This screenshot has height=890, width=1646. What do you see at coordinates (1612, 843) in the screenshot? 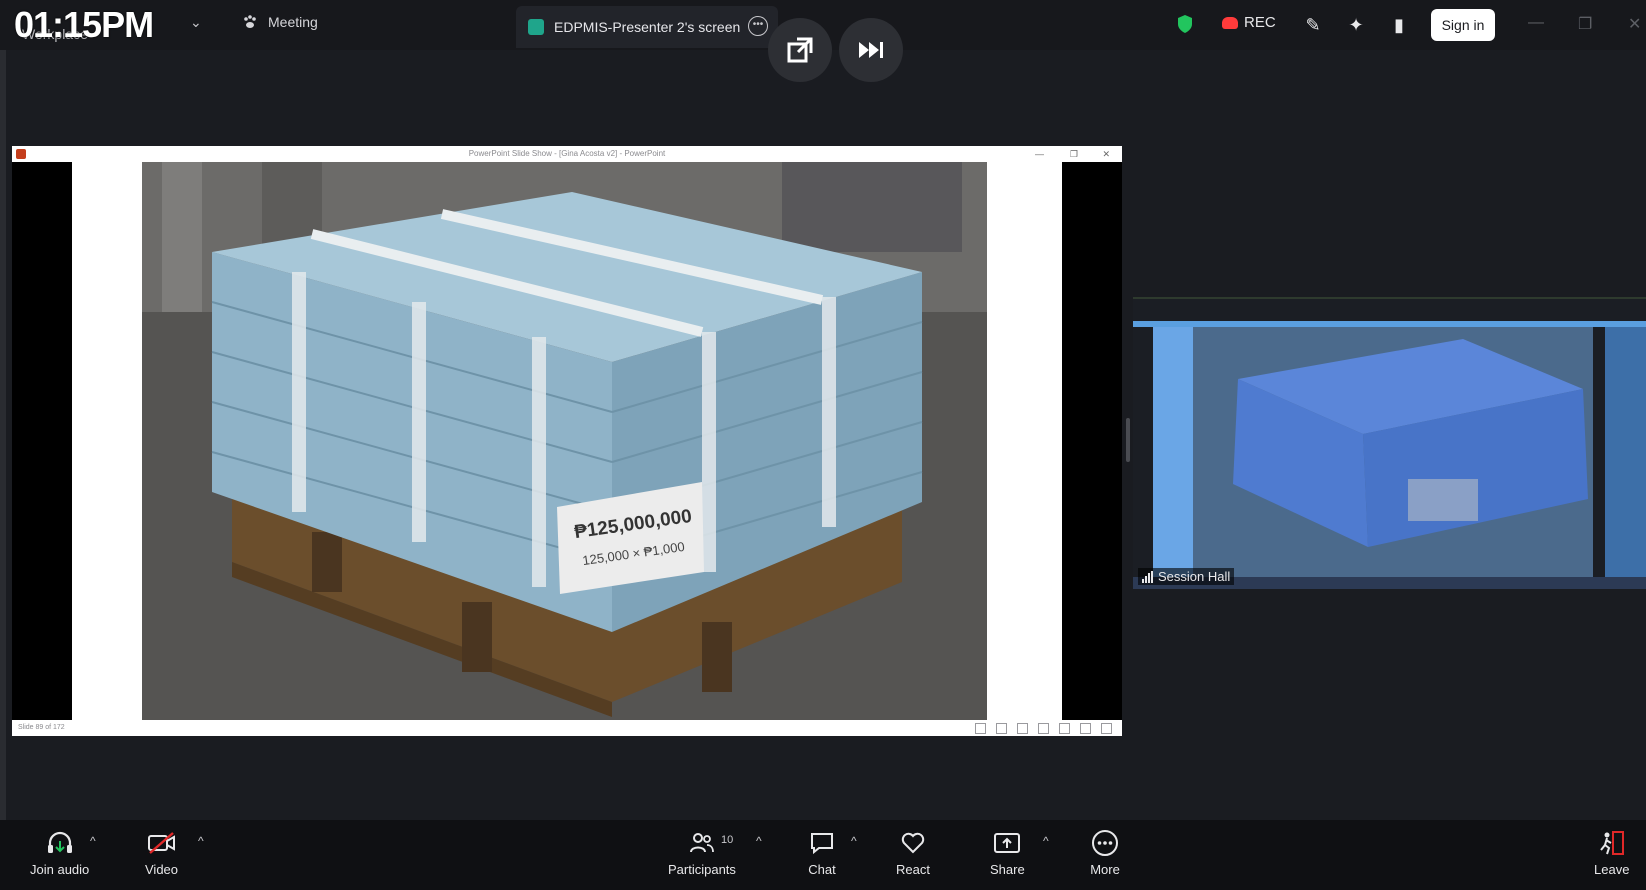
I see `leave-door-icon` at bounding box center [1612, 843].